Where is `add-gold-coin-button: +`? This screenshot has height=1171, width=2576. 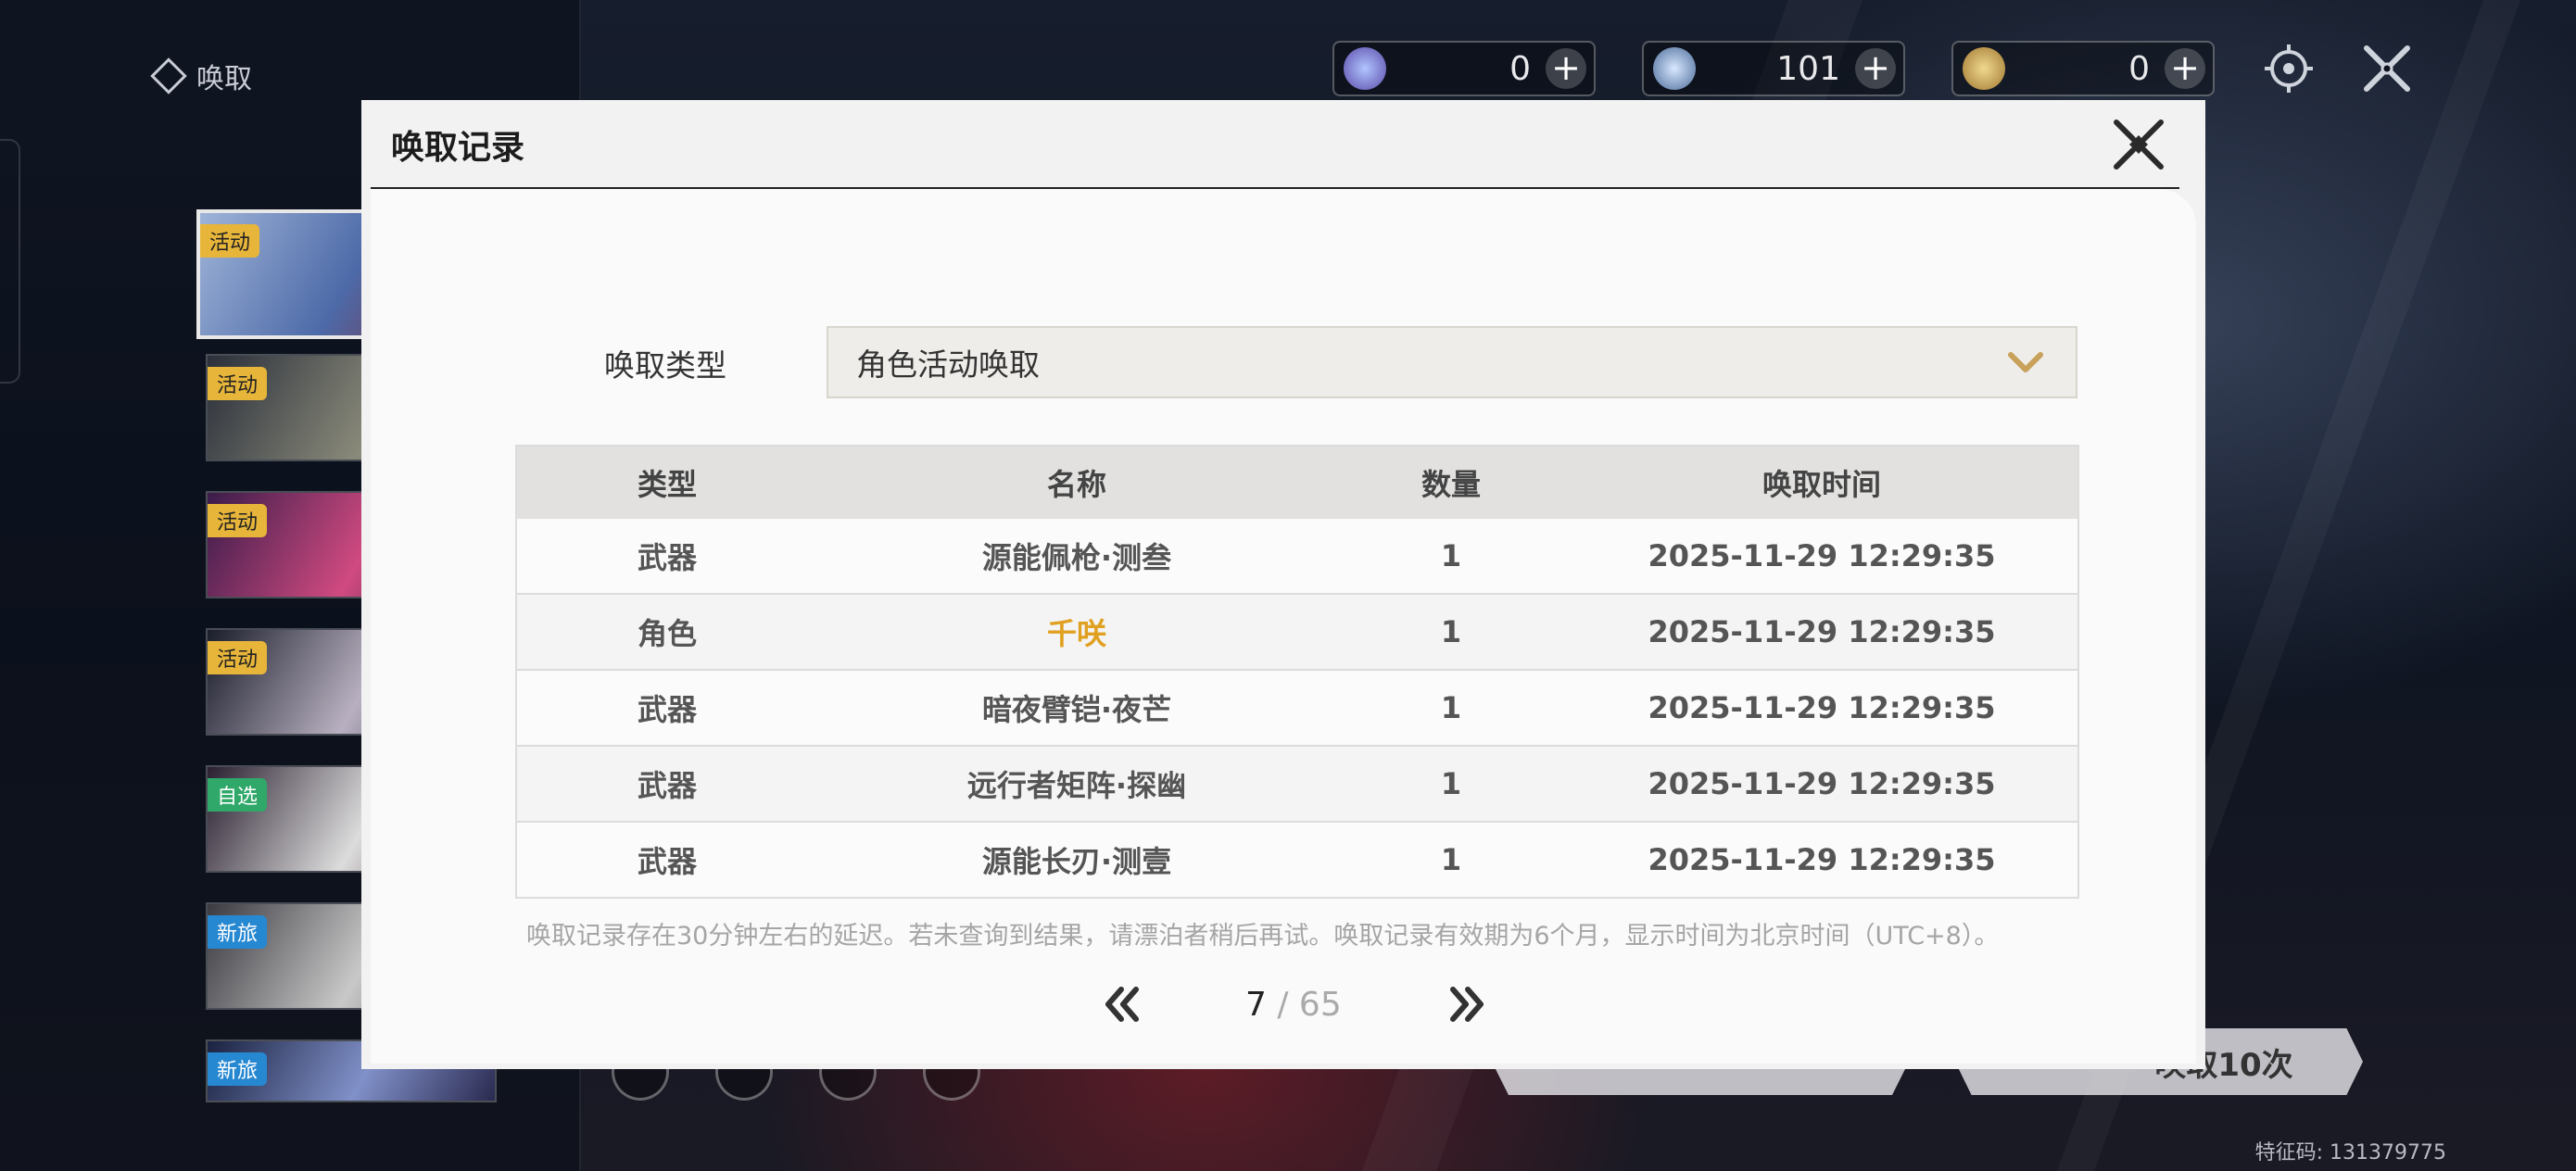
add-gold-coin-button: + is located at coordinates (2185, 69).